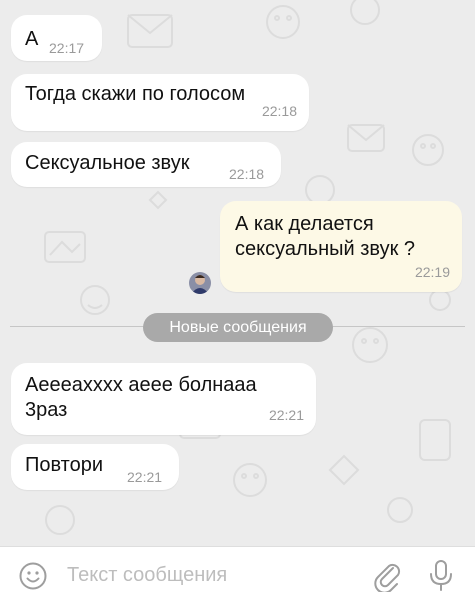  Describe the element at coordinates (33, 578) in the screenshot. I see `emoji-icon` at that location.